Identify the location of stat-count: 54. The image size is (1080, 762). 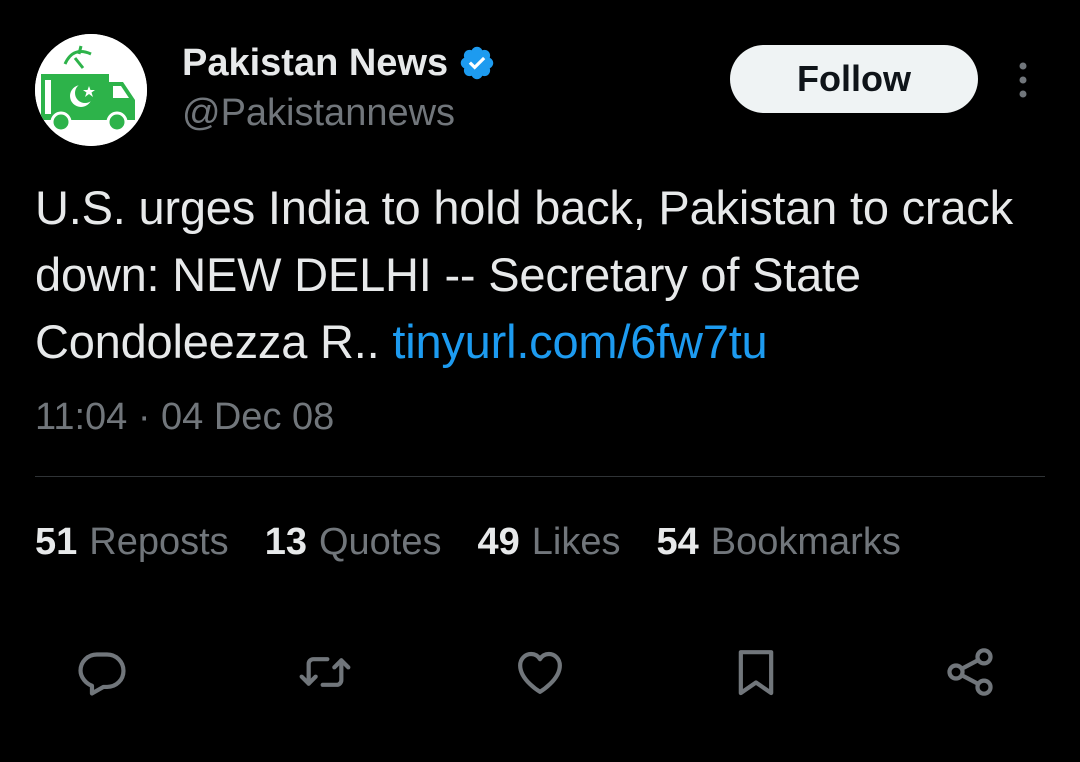
(677, 542).